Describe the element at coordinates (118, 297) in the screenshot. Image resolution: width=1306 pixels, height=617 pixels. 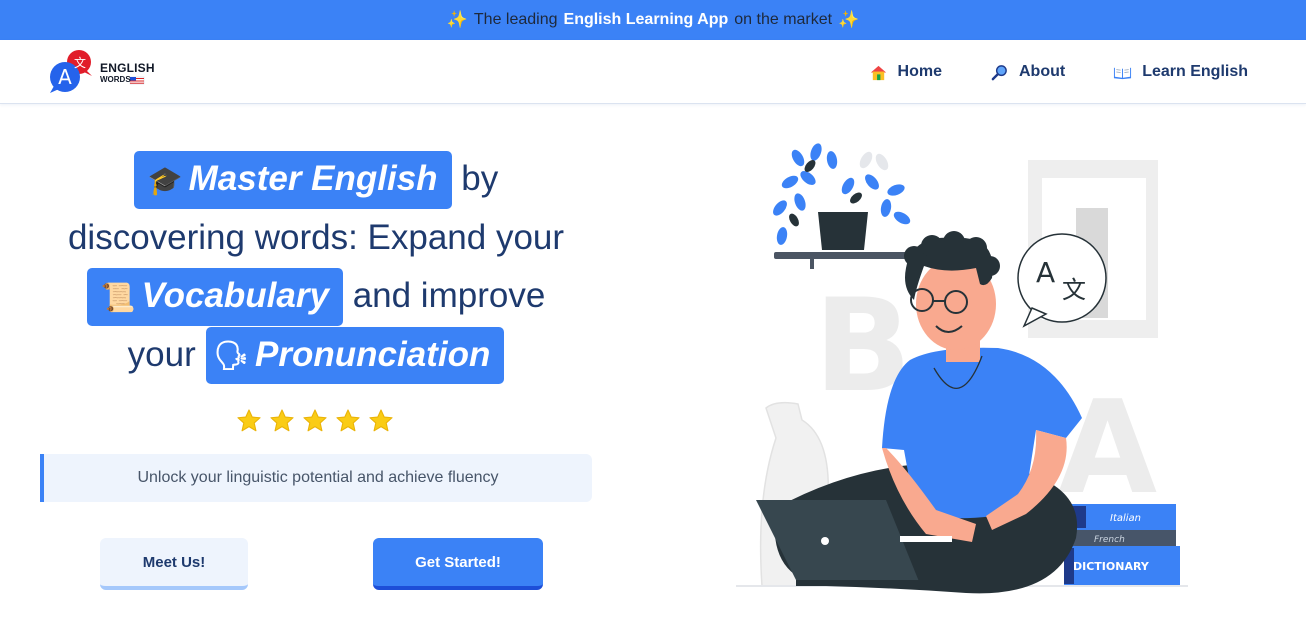
I see `scroll-icon: 📜` at that location.